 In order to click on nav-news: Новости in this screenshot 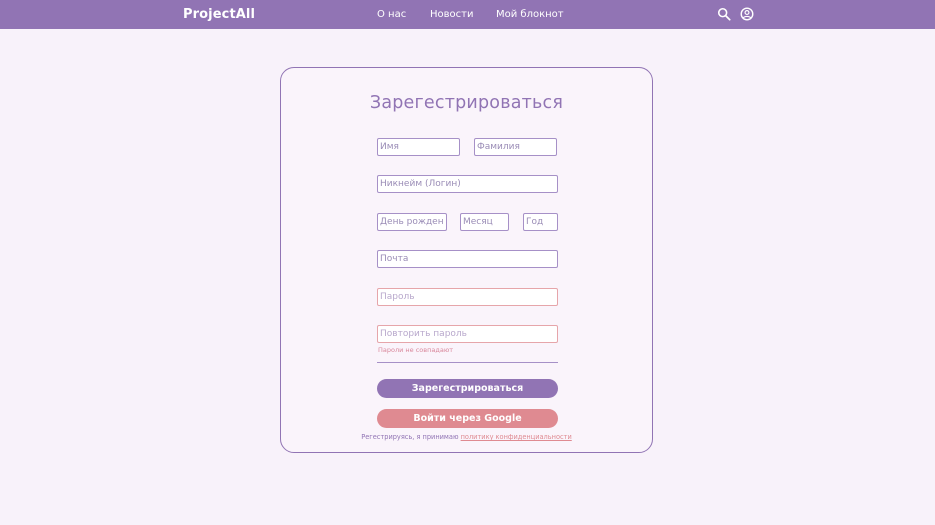, I will do `click(451, 14)`.